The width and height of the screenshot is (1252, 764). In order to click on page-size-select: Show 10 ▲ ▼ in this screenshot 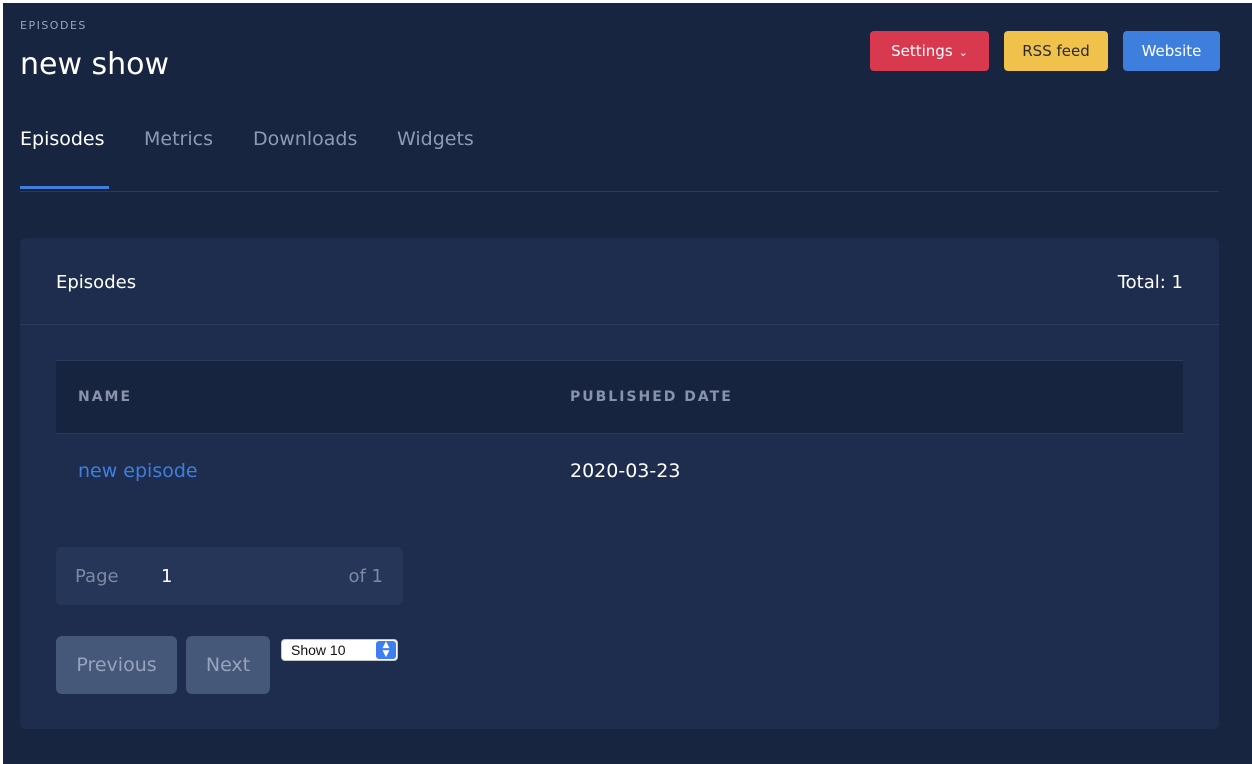, I will do `click(339, 650)`.